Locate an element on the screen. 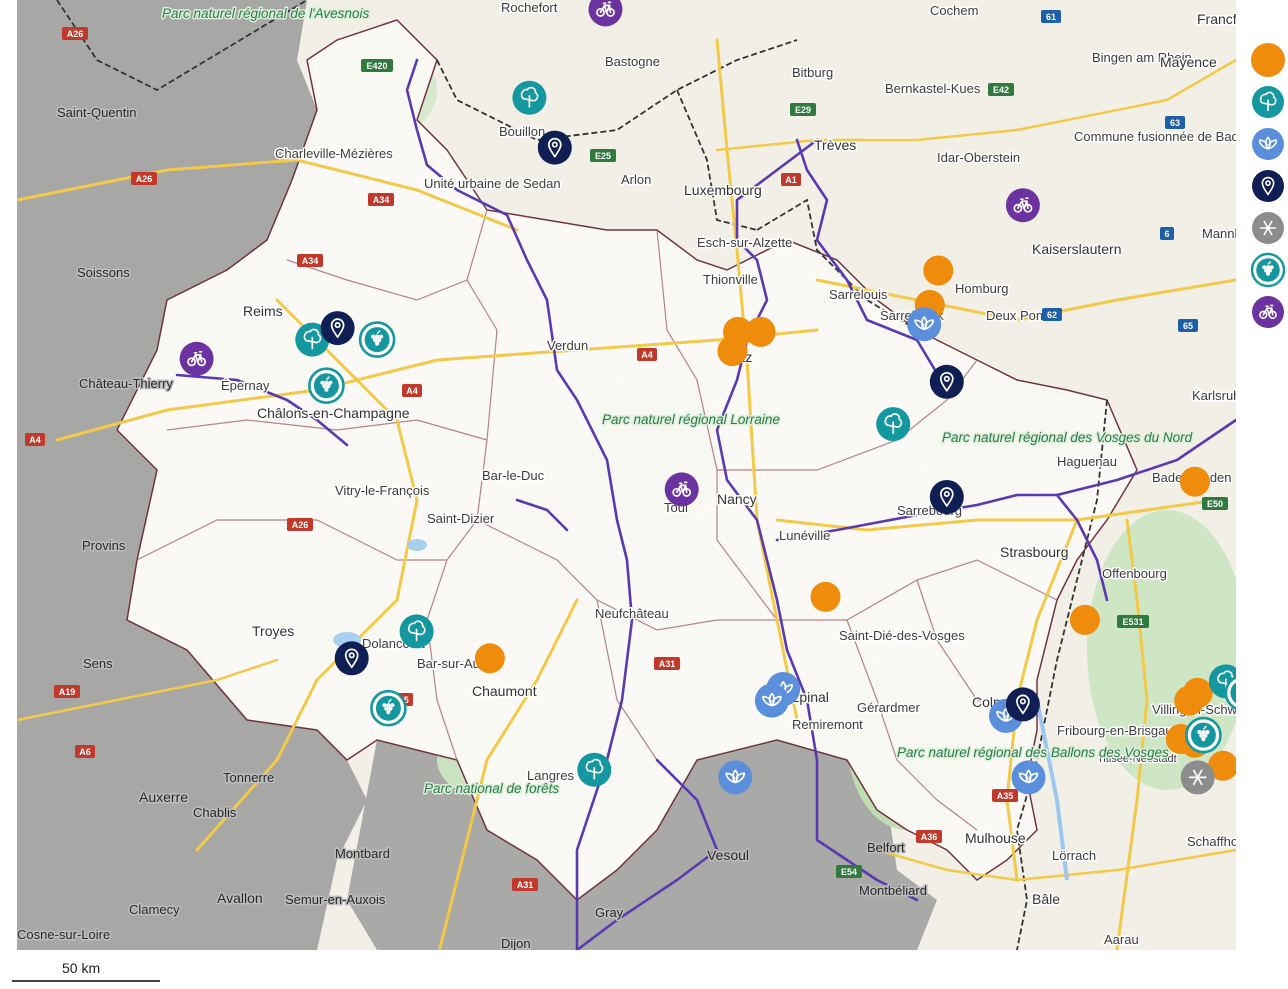  label-park: Parc naturel régional des Vosges du Nord is located at coordinates (1067, 437).